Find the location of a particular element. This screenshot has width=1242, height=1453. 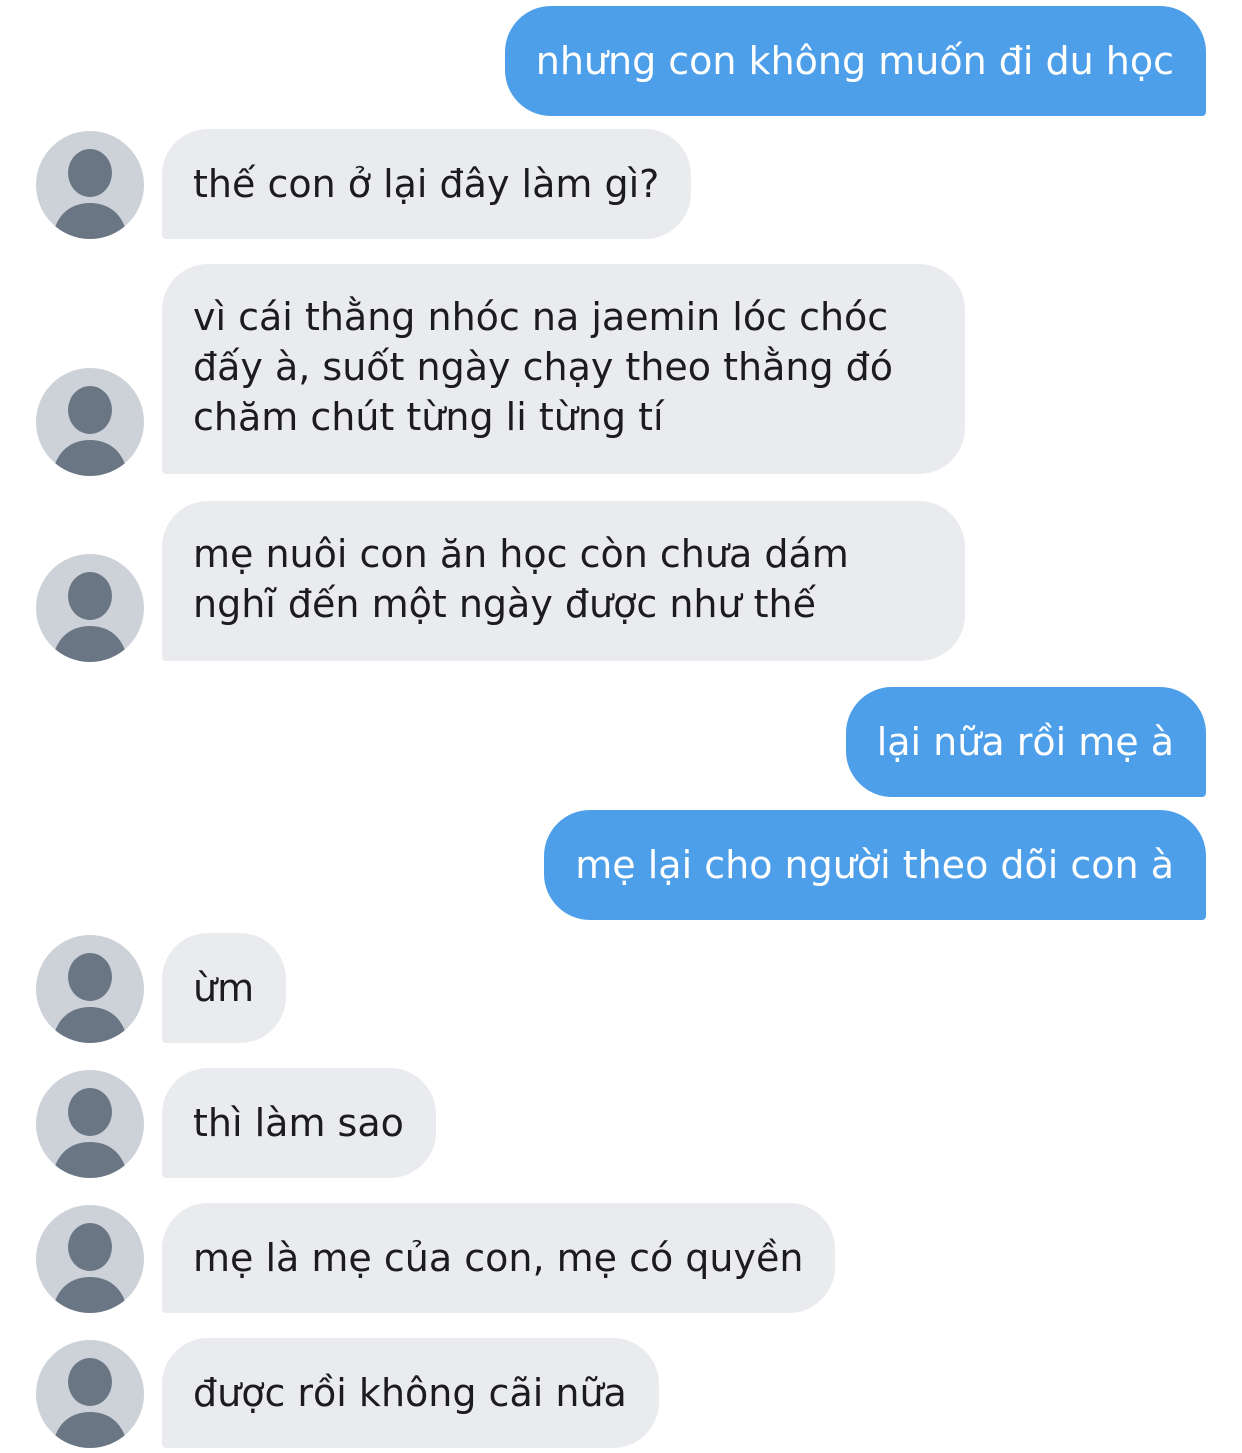

message-text: thế con ở lại đây làm gì? is located at coordinates (426, 184).